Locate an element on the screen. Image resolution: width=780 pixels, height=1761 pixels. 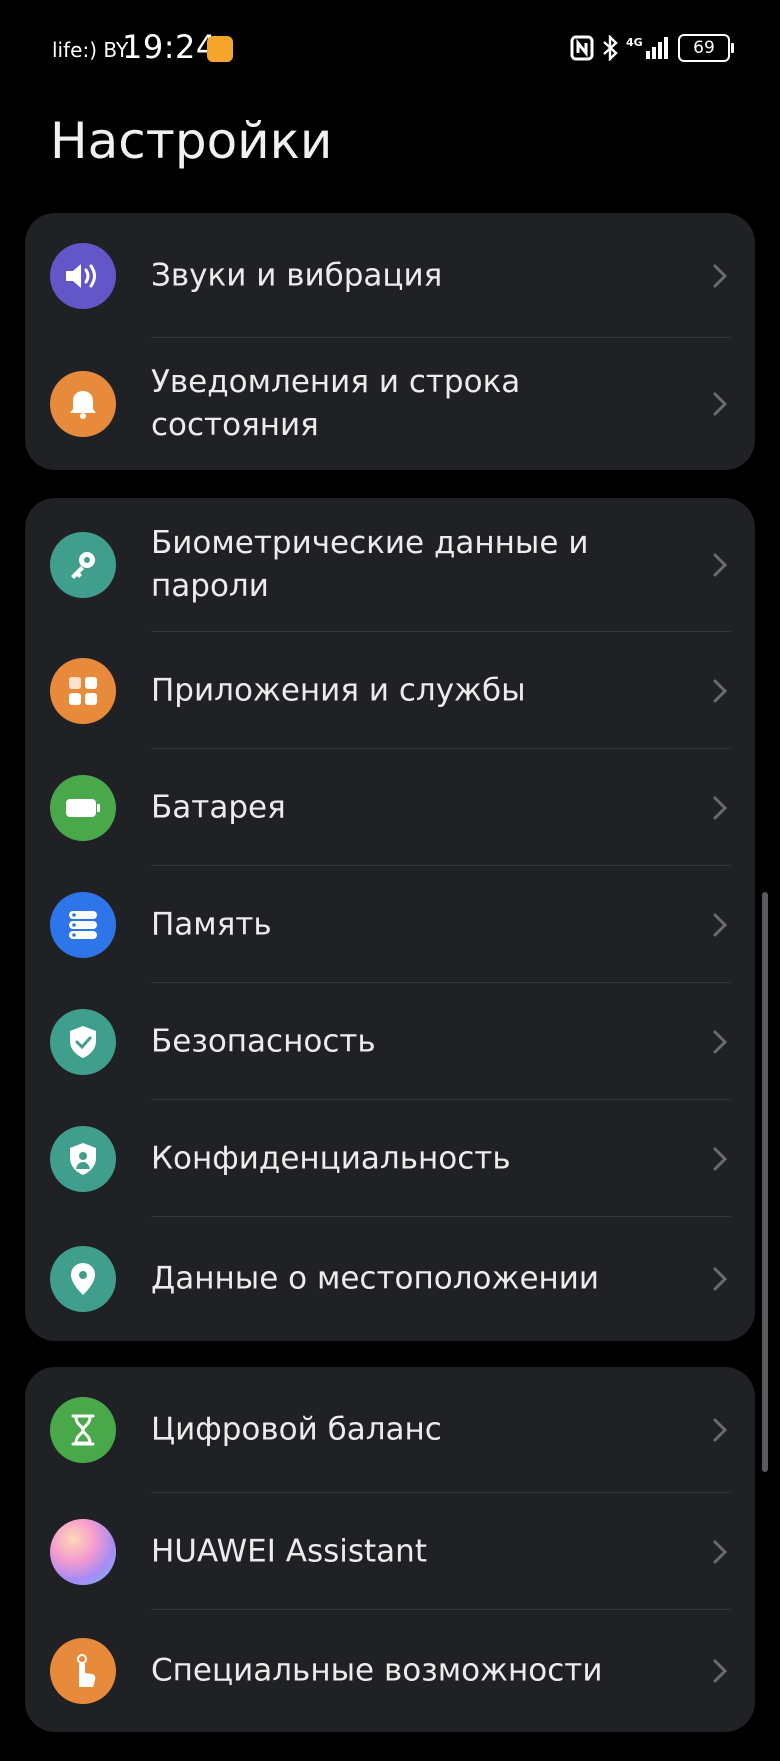
settings-item-label: Данные о местоположении is located at coordinates (375, 1278).